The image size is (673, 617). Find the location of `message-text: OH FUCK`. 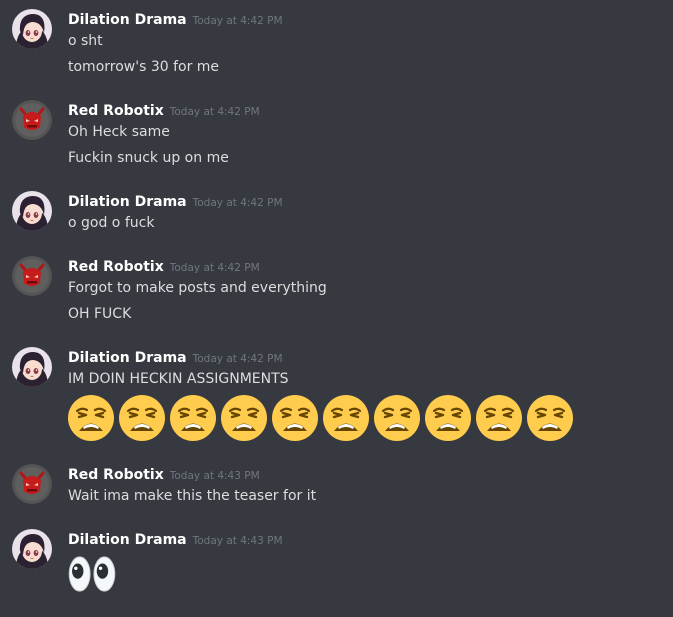

message-text: OH FUCK is located at coordinates (100, 314).